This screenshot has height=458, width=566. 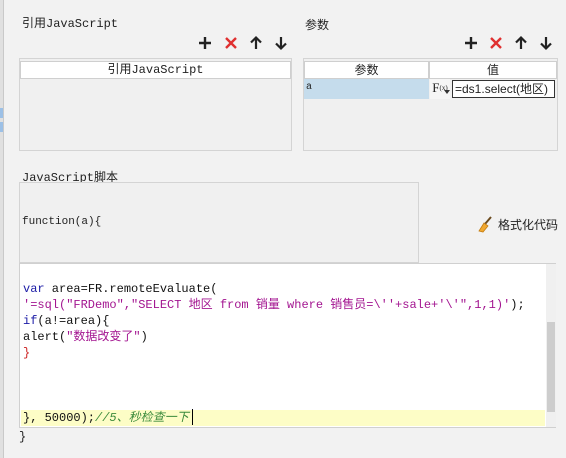 I want to click on code-line: if(a!=area){, so click(x=66, y=321).